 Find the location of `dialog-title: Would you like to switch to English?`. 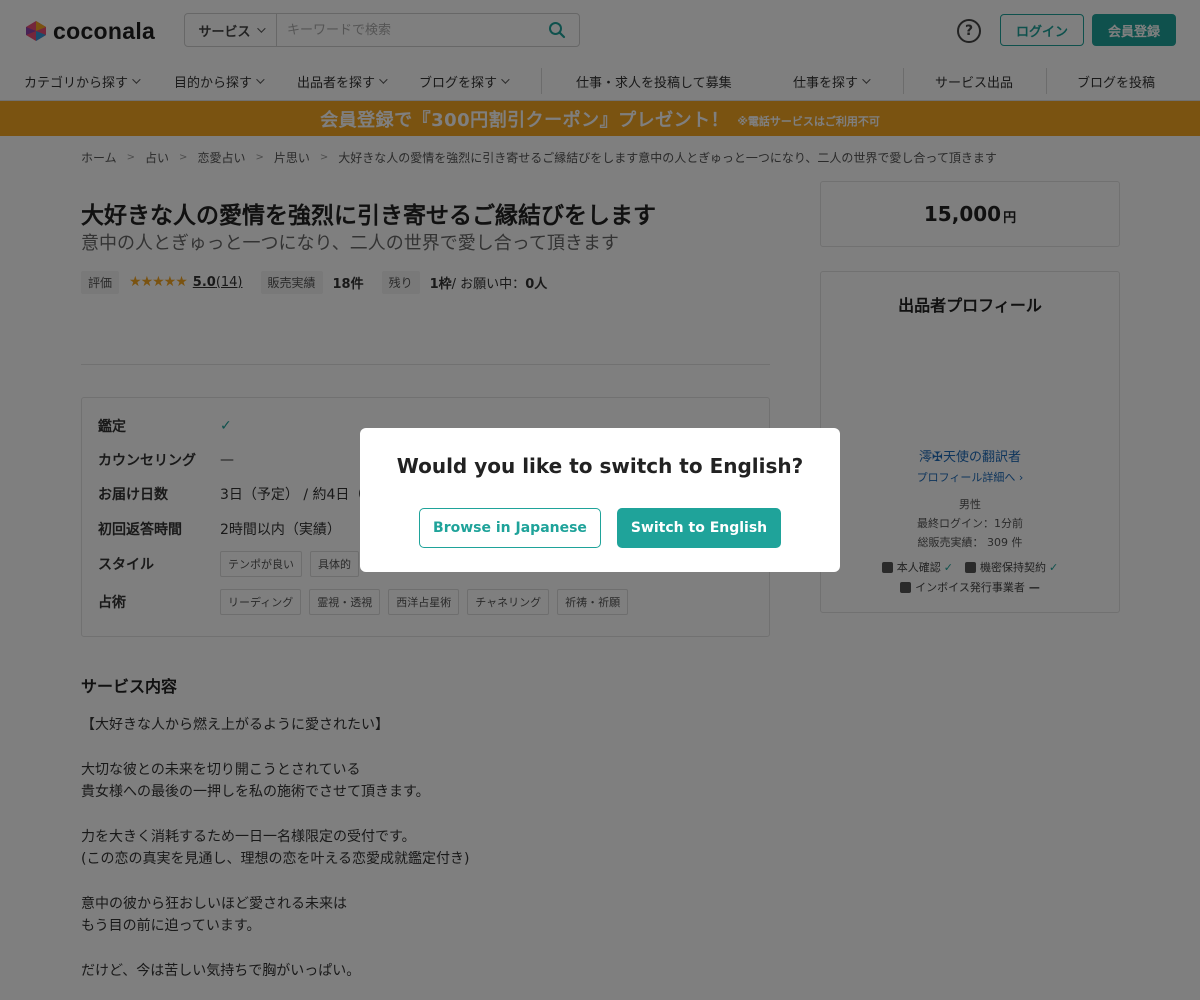

dialog-title: Would you like to switch to English? is located at coordinates (600, 466).